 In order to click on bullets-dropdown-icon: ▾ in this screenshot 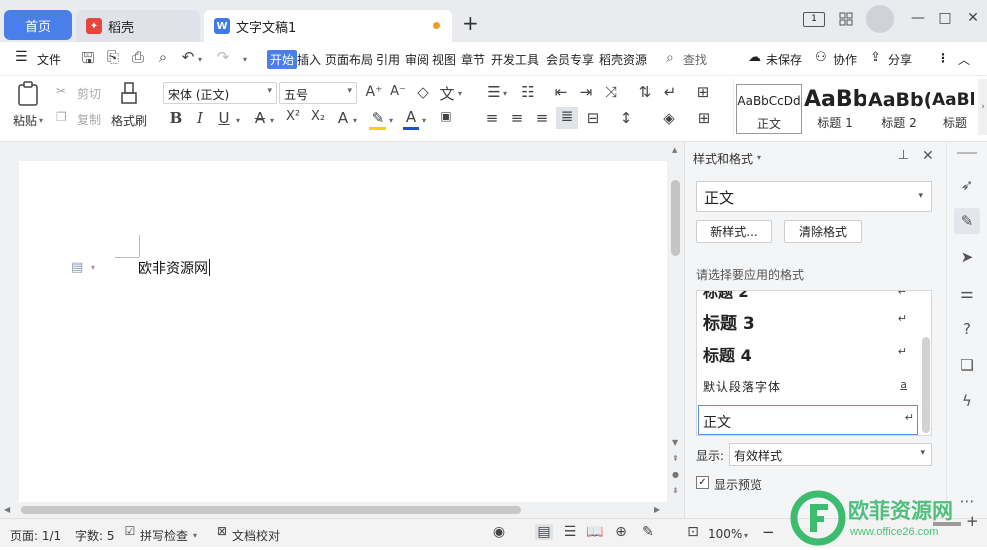, I will do `click(505, 93)`.